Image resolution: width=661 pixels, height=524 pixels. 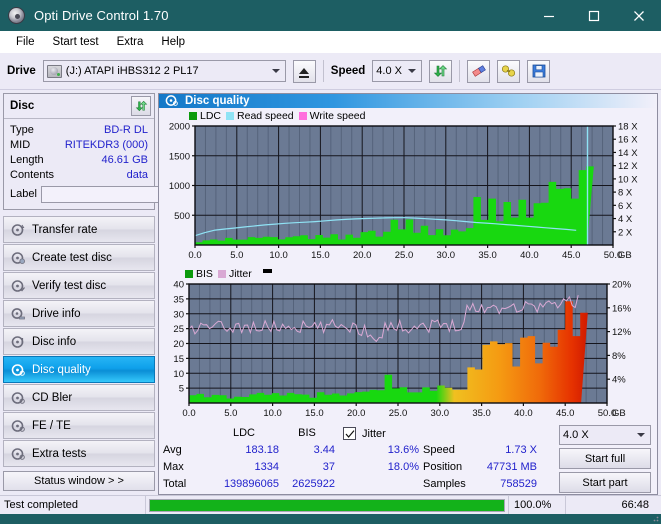 I want to click on legend-jitter: Jitter, so click(x=234, y=273).